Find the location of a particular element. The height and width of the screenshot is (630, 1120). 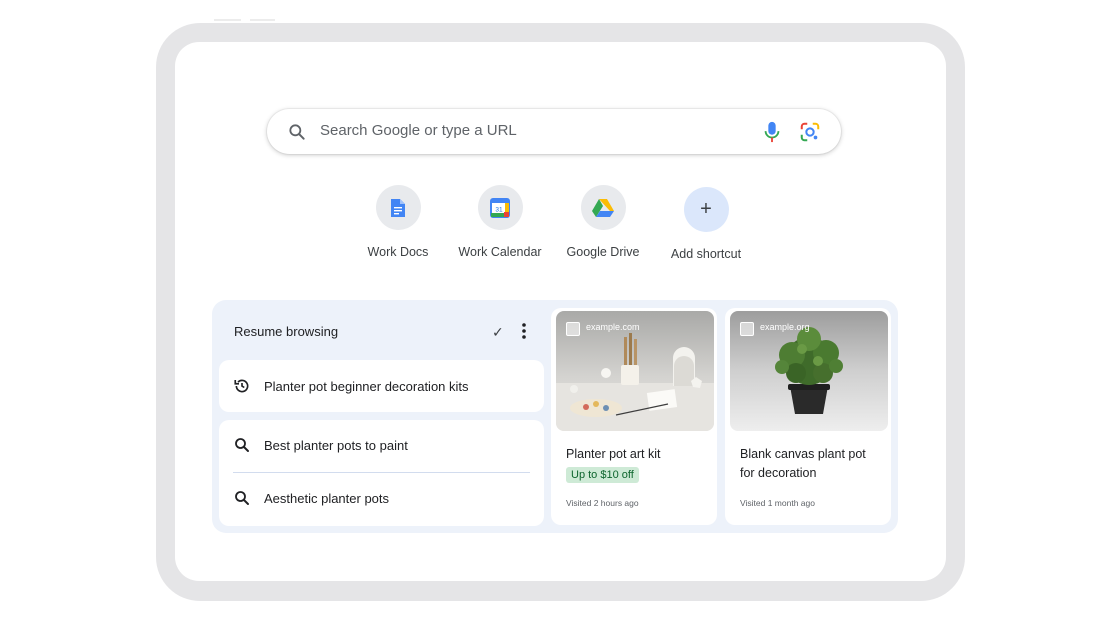

card-visited-time: Visited 1 month ago is located at coordinates (777, 503).